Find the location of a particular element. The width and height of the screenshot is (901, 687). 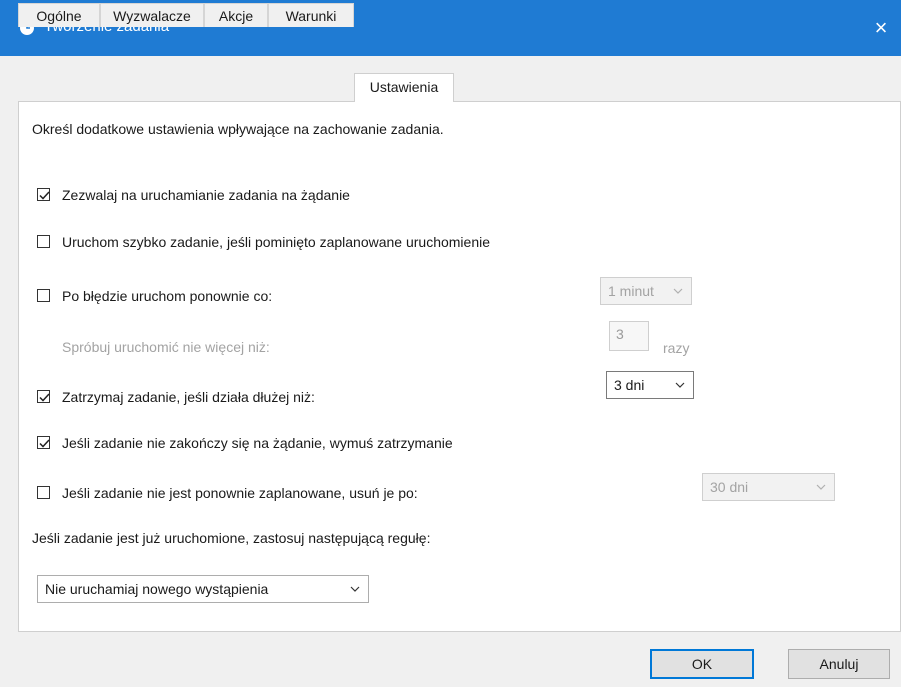

allow-on-demand-checkbox is located at coordinates (43, 194).